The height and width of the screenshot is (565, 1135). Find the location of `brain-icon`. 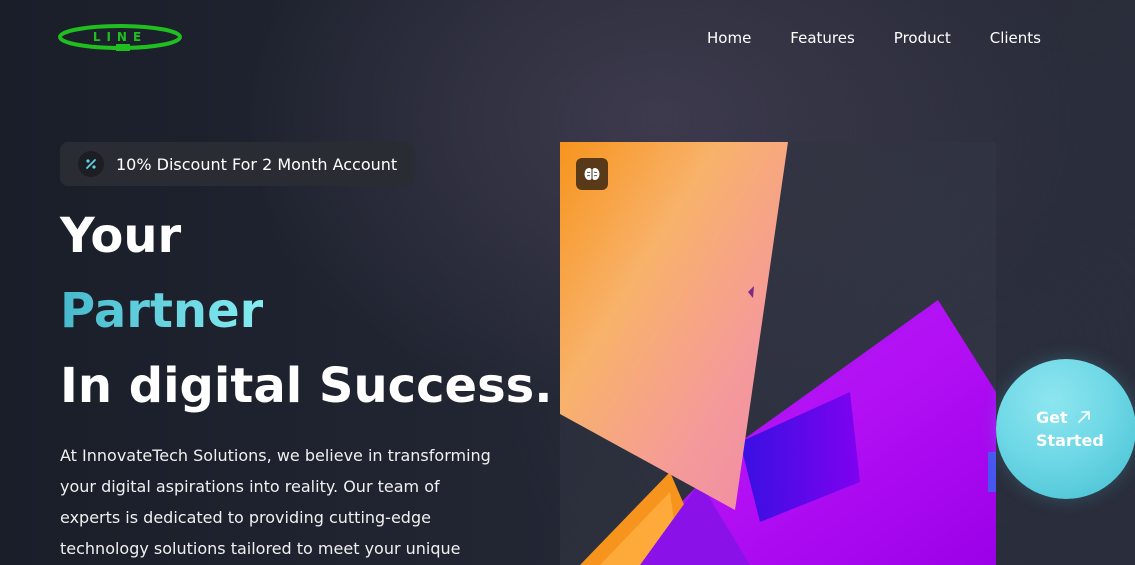

brain-icon is located at coordinates (592, 174).